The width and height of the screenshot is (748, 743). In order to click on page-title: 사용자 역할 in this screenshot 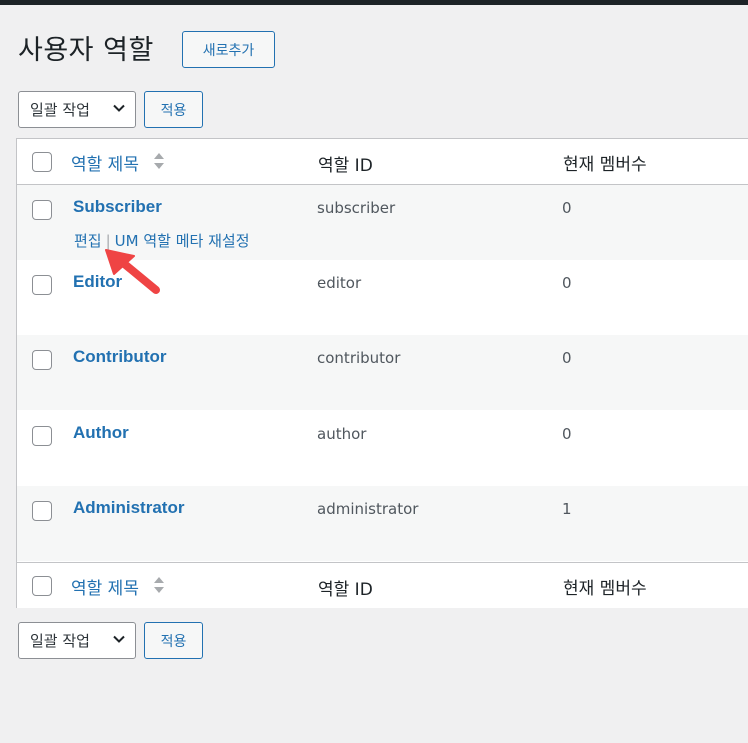, I will do `click(86, 50)`.